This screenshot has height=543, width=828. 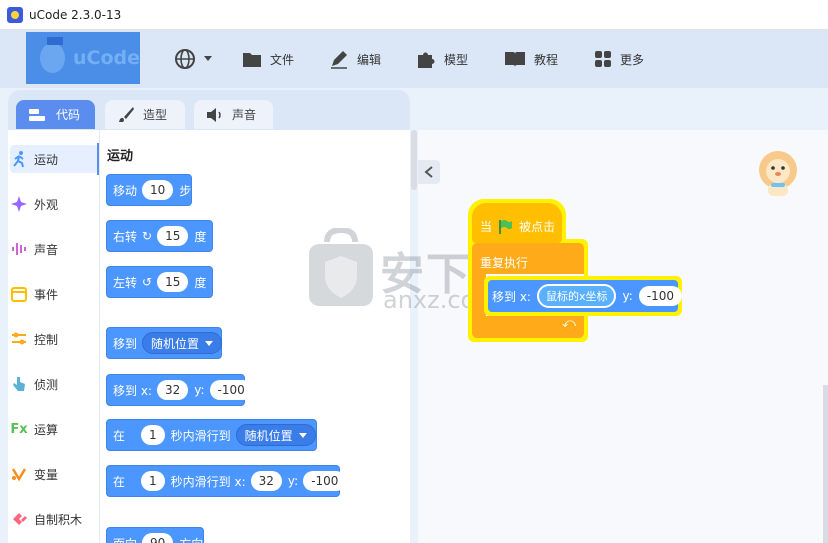 I want to click on block-label: 秒内滑行到, so click(x=200, y=435).